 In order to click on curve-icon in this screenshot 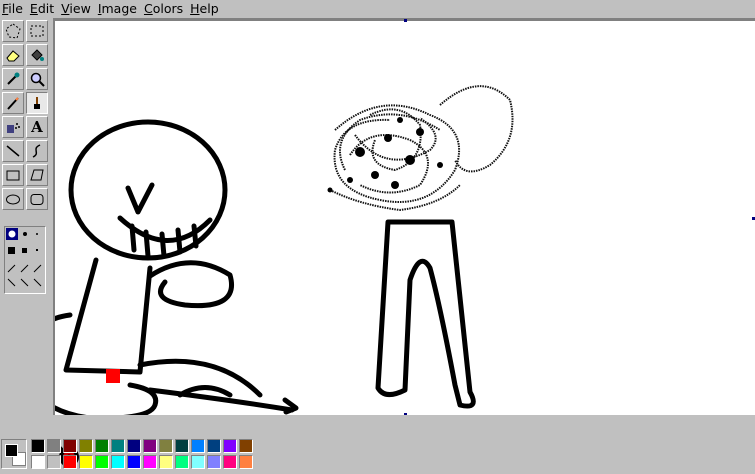, I will do `click(36, 151)`.